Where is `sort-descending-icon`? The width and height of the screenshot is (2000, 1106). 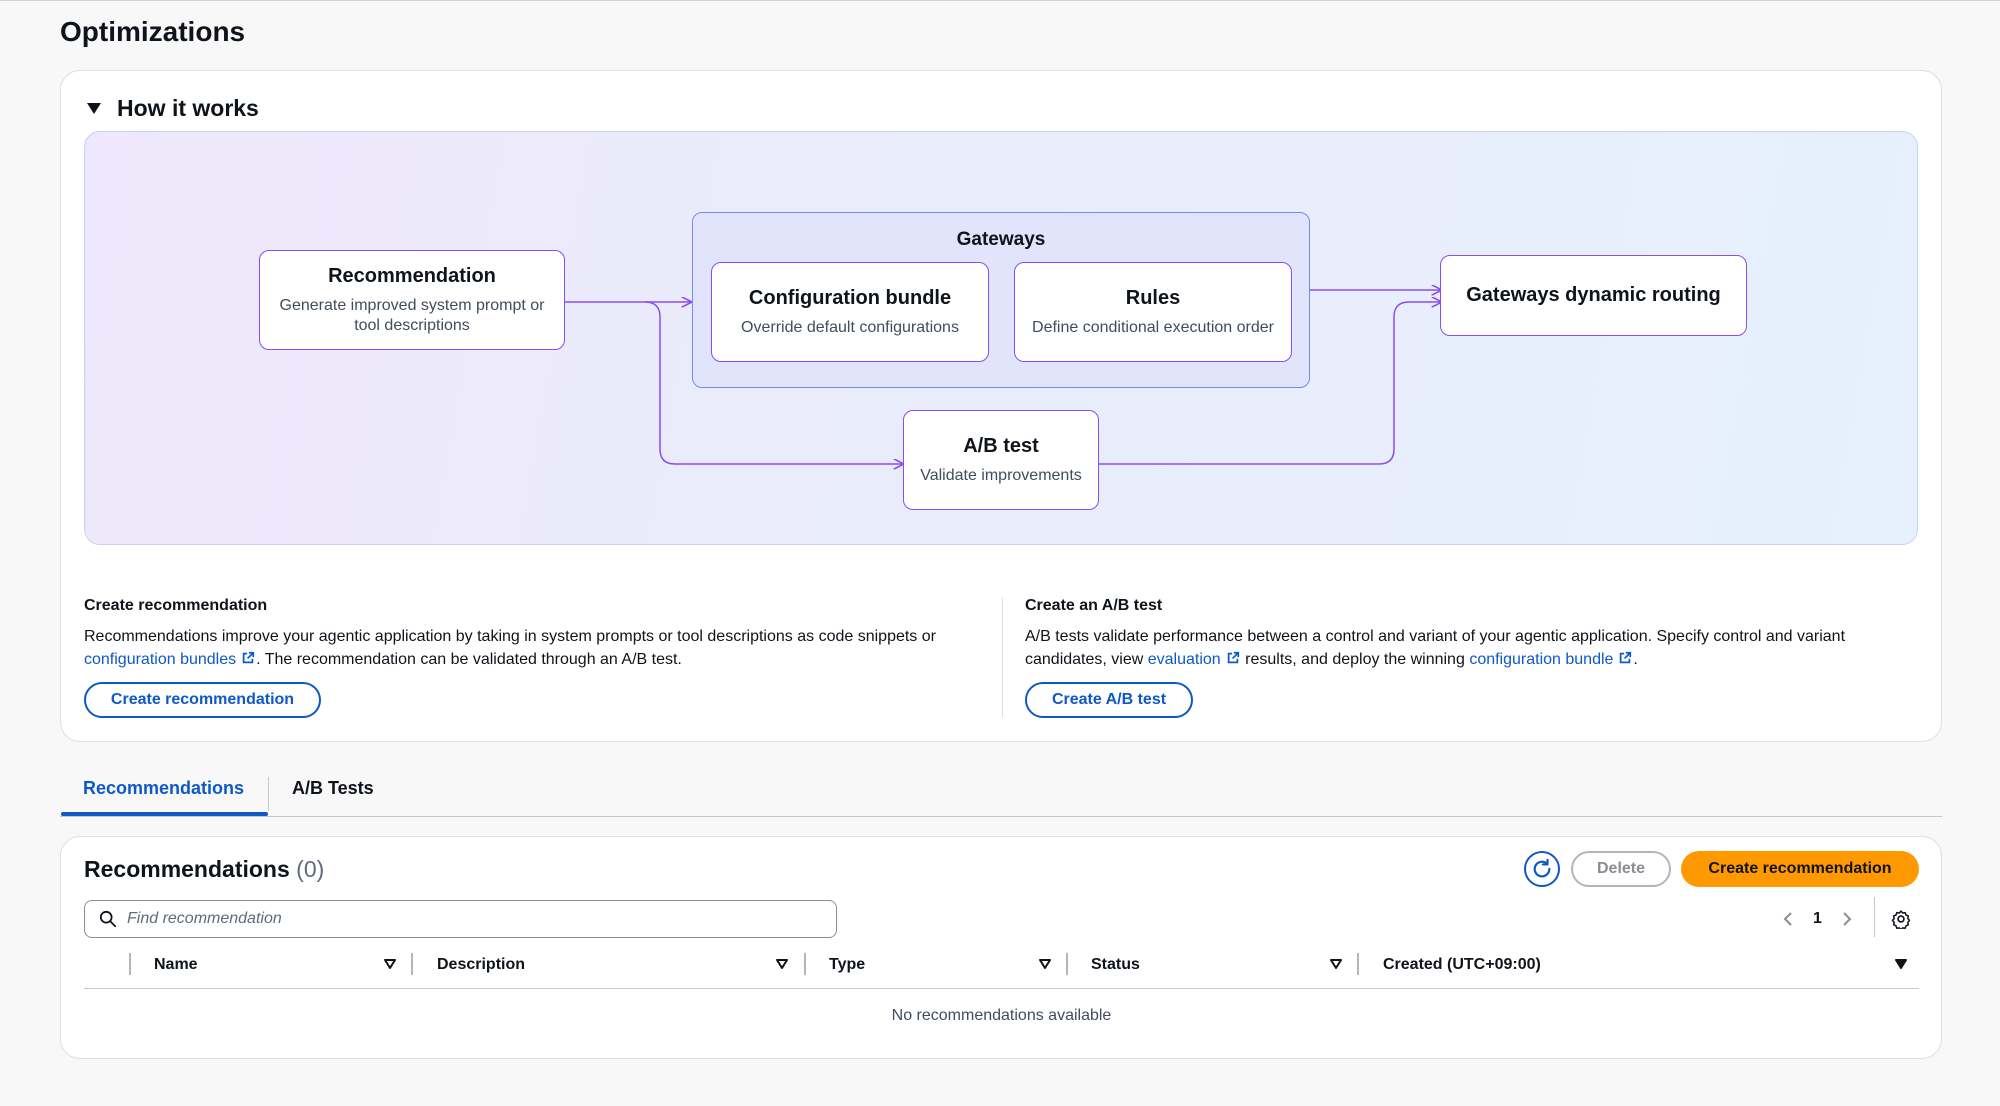
sort-descending-icon is located at coordinates (1901, 964).